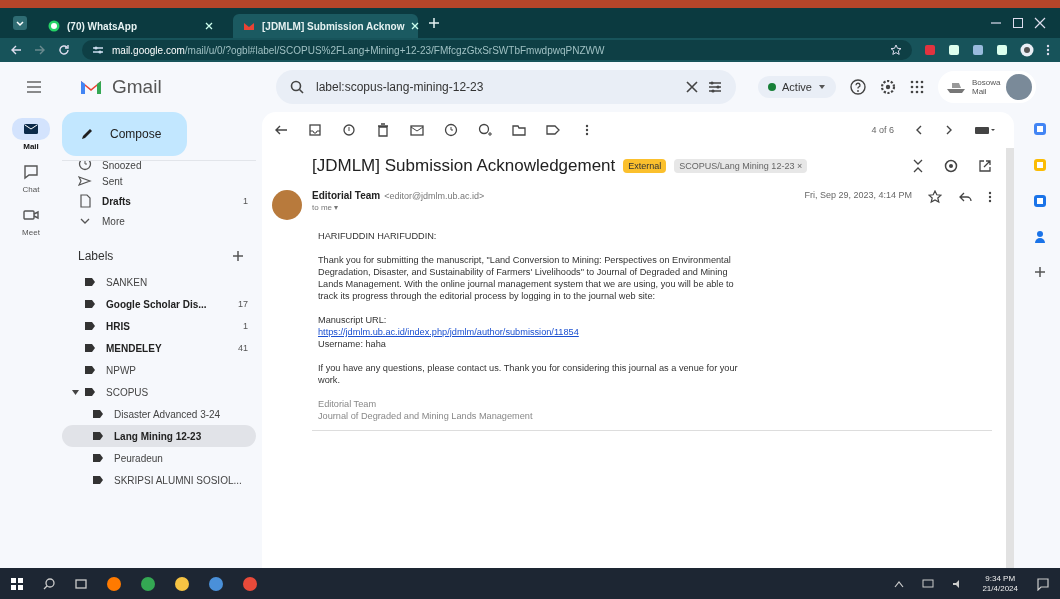 The width and height of the screenshot is (1060, 599). I want to click on reply-icon, so click(965, 197).